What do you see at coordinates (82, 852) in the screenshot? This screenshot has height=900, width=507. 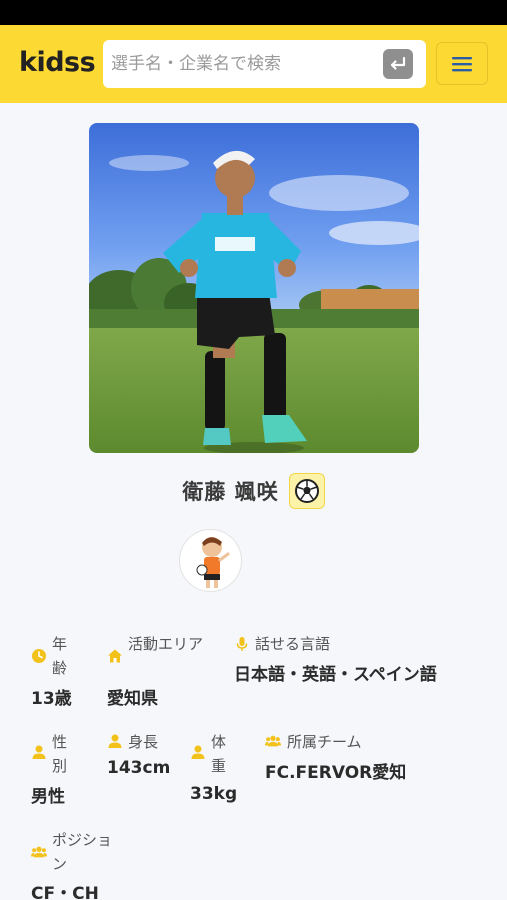 I see `position-label: ポジション` at bounding box center [82, 852].